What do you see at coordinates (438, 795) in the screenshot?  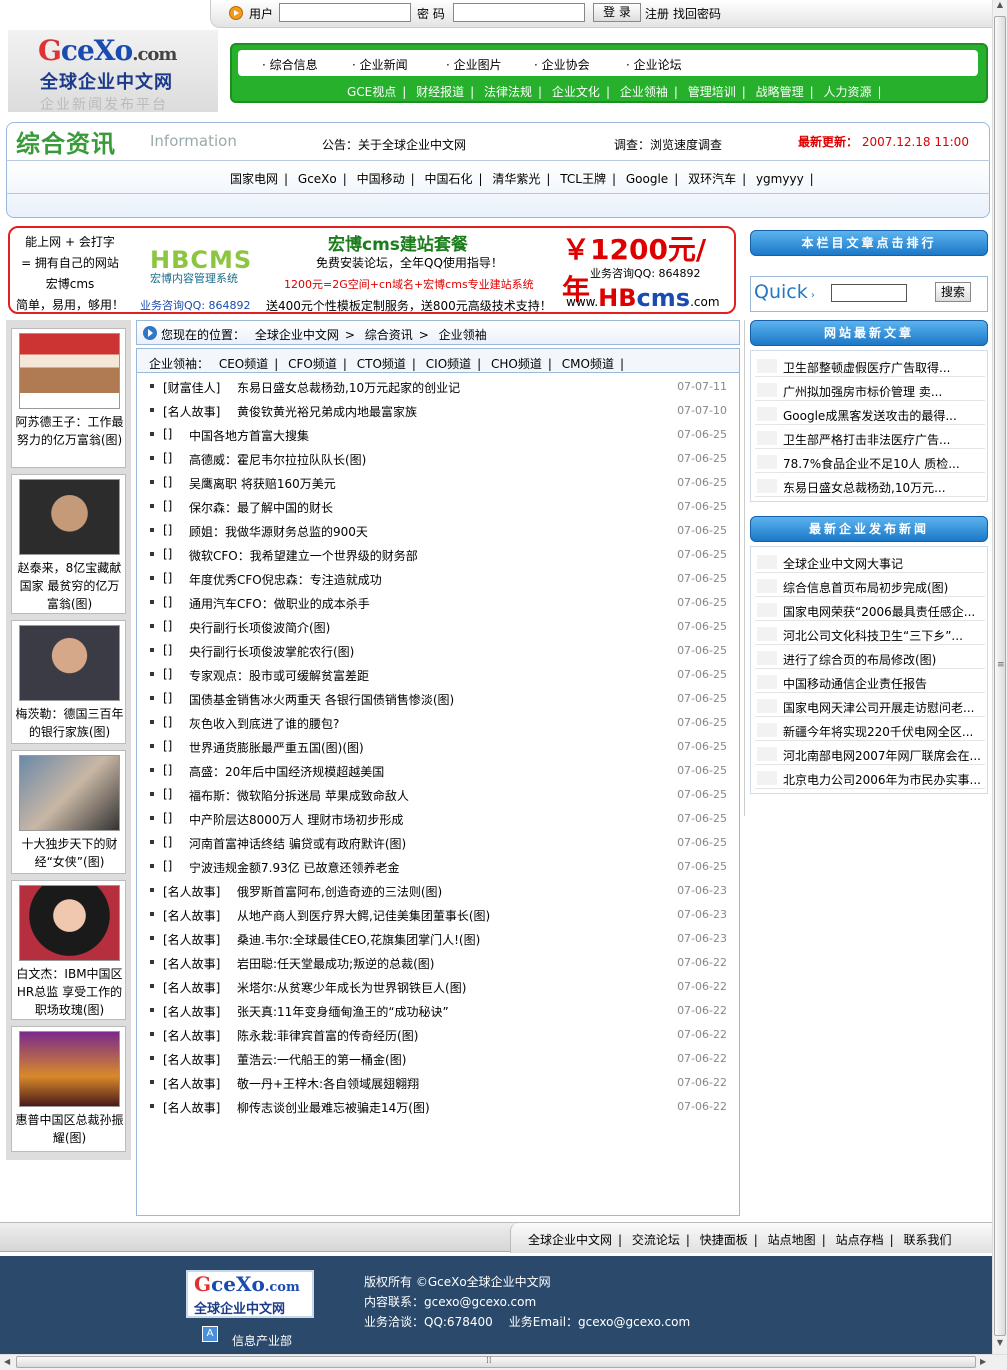 I see `news-row: [] 福布斯：微软陷分拆迷局 苹果成致命敌人 07-06-25` at bounding box center [438, 795].